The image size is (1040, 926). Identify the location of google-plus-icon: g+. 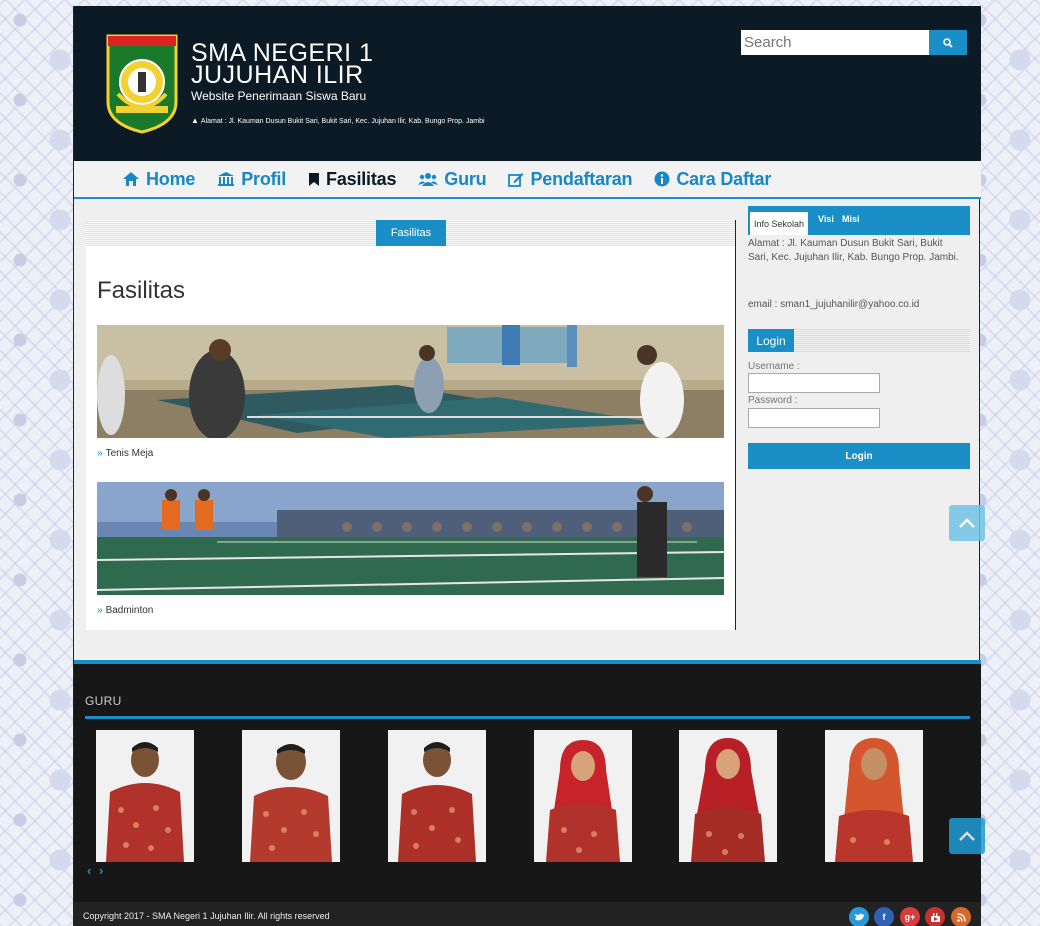
(910, 916).